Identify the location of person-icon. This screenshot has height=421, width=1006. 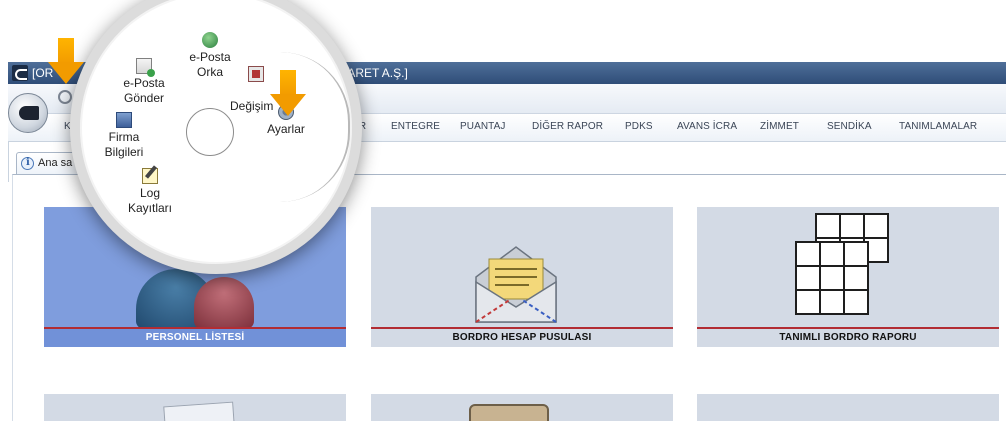
(224, 303).